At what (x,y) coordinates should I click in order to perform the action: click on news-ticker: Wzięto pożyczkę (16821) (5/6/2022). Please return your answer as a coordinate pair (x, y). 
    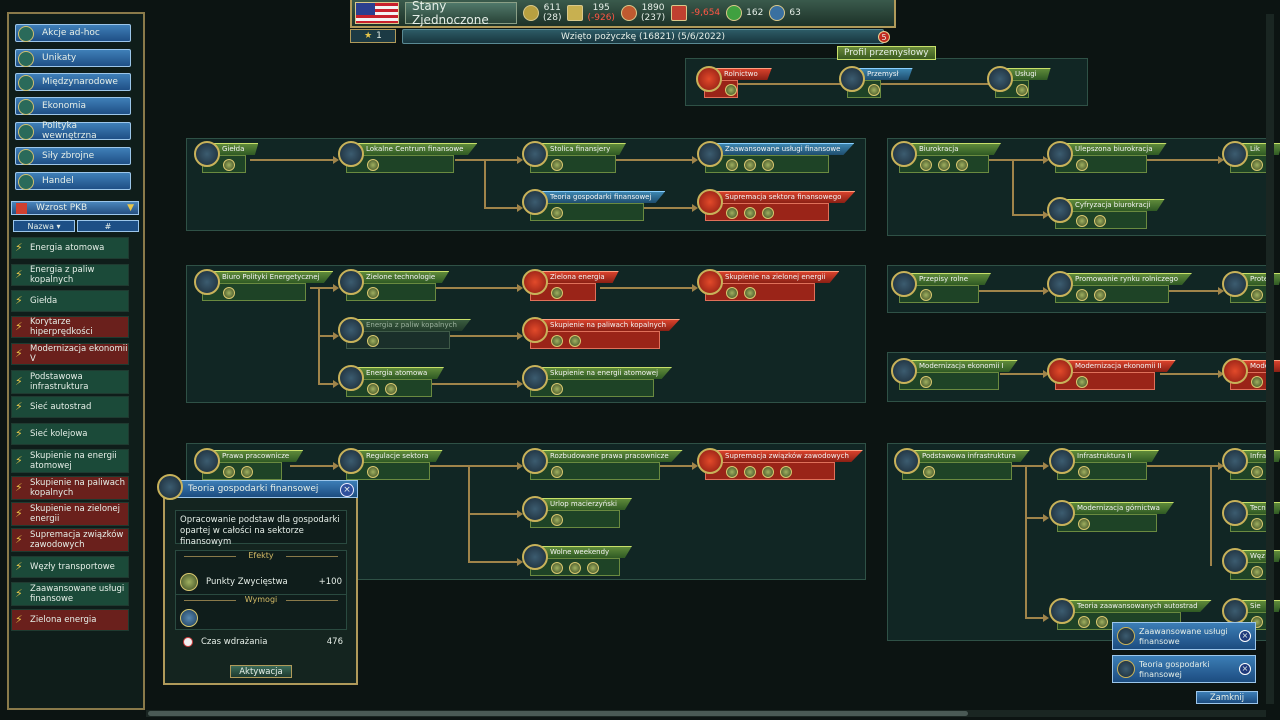
    Looking at the image, I should click on (643, 36).